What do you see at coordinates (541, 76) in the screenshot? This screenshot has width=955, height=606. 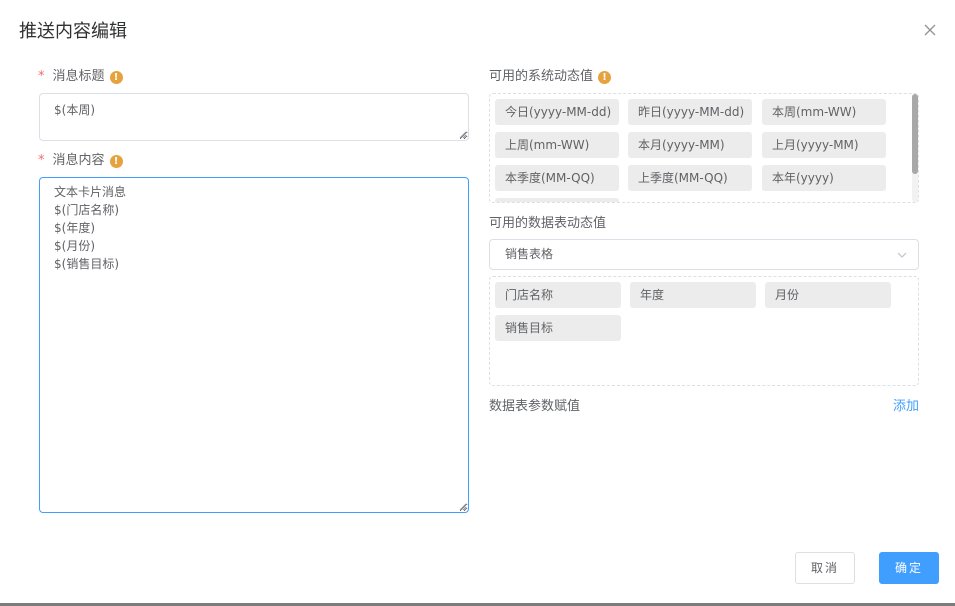 I see `system-values-label-text: 可用的系统动态值` at bounding box center [541, 76].